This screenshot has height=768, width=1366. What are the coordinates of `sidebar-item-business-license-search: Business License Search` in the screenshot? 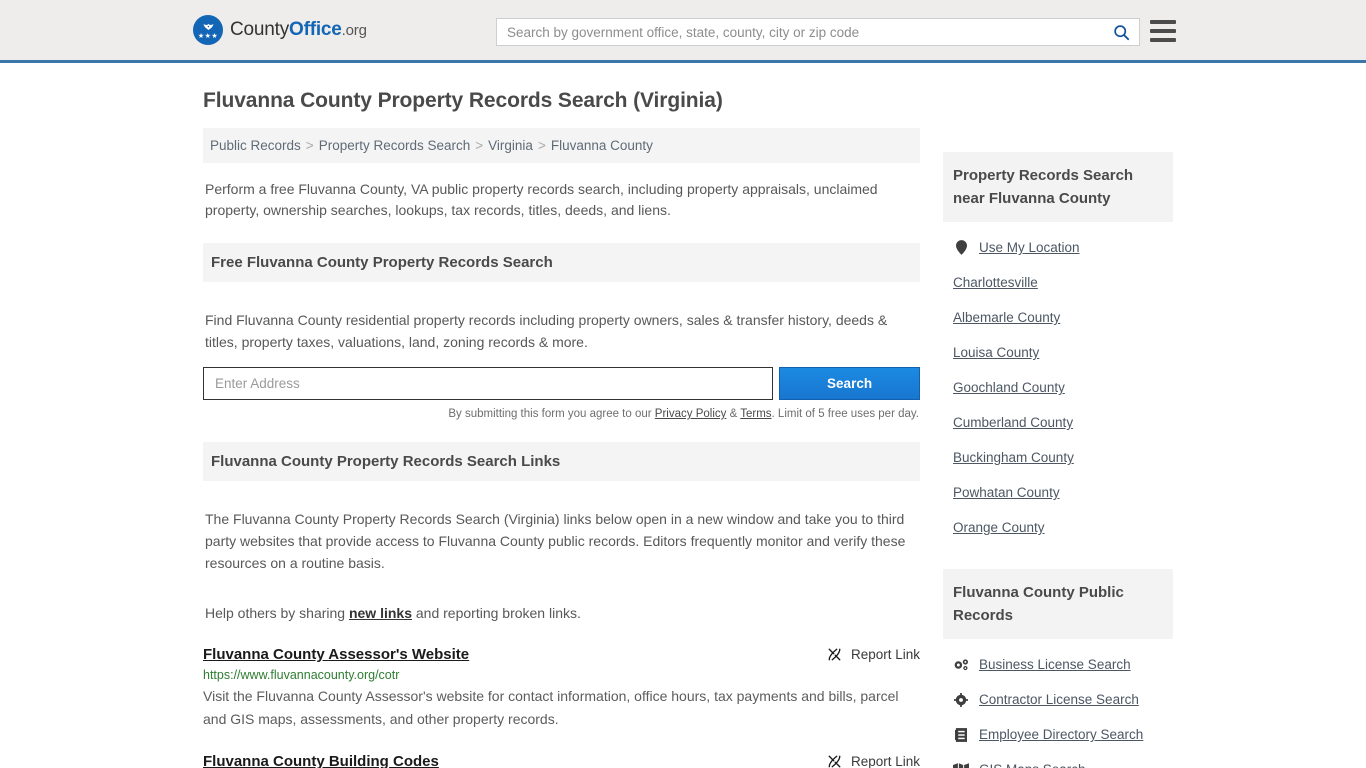 It's located at (1058, 664).